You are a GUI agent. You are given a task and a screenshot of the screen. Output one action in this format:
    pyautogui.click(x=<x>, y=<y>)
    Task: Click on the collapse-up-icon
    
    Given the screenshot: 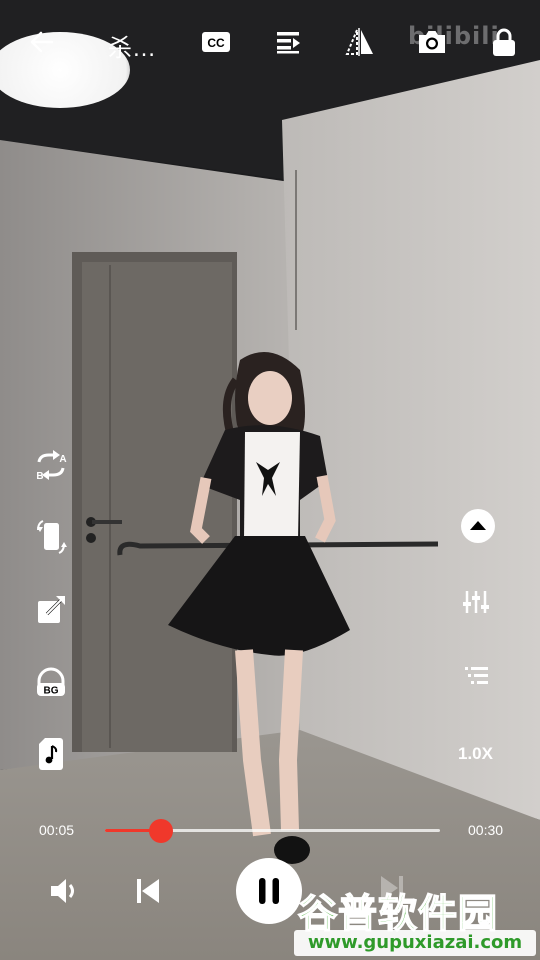 What is the action you would take?
    pyautogui.click(x=478, y=526)
    